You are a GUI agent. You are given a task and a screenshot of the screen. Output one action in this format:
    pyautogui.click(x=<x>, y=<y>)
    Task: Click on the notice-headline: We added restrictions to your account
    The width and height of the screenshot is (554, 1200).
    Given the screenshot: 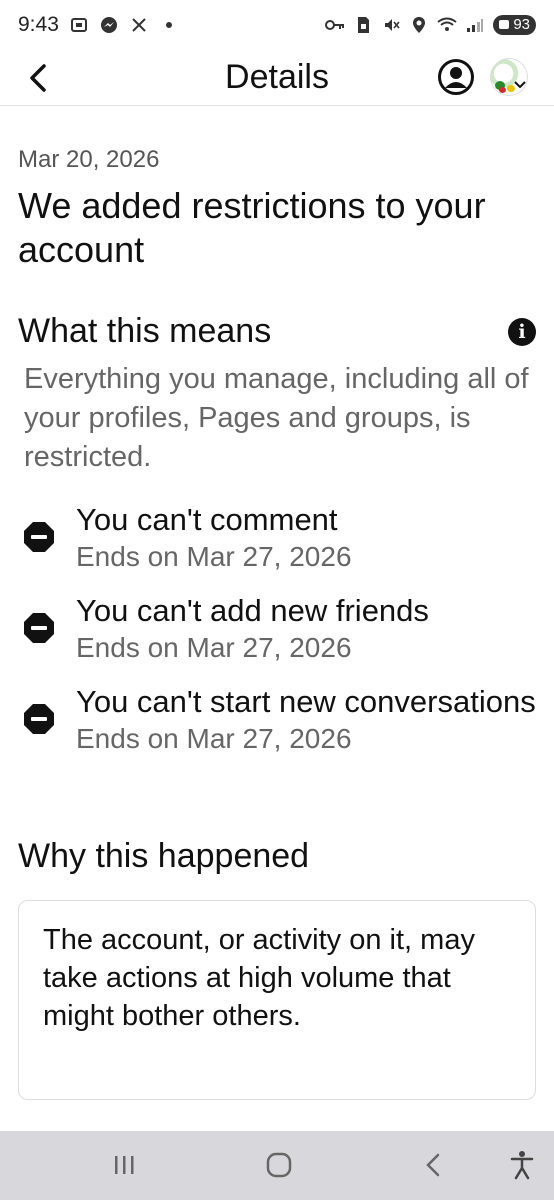 What is the action you would take?
    pyautogui.click(x=252, y=227)
    